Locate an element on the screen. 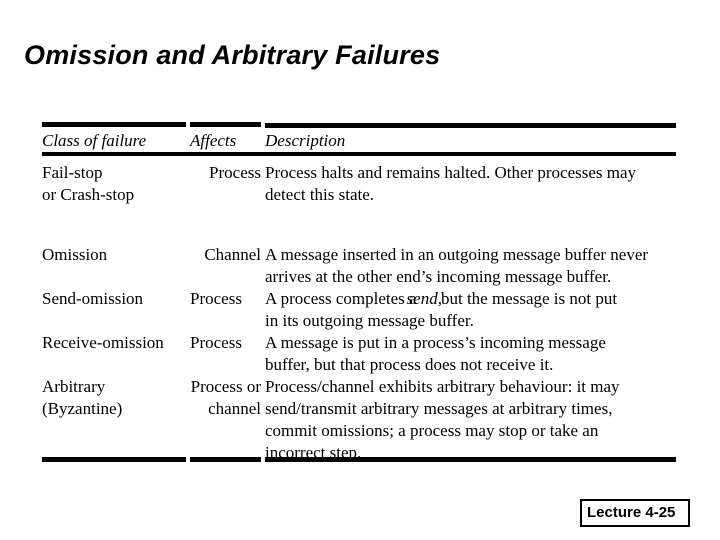 The height and width of the screenshot is (540, 720). cell-description-line-1-part-b: but the message is not put is located at coordinates (529, 298).